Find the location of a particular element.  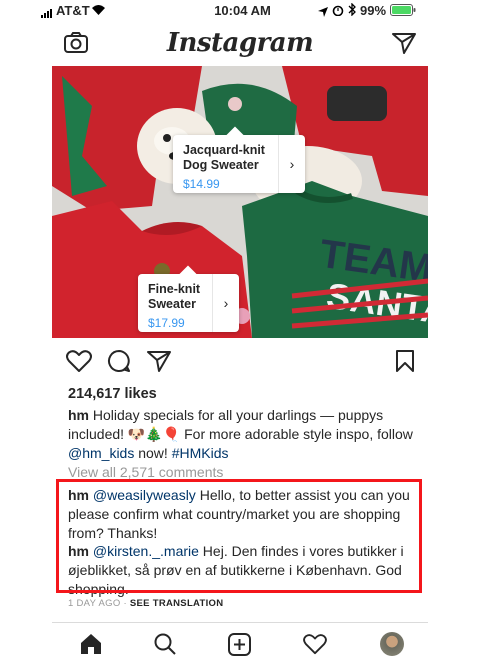

share-icon is located at coordinates (159, 363).